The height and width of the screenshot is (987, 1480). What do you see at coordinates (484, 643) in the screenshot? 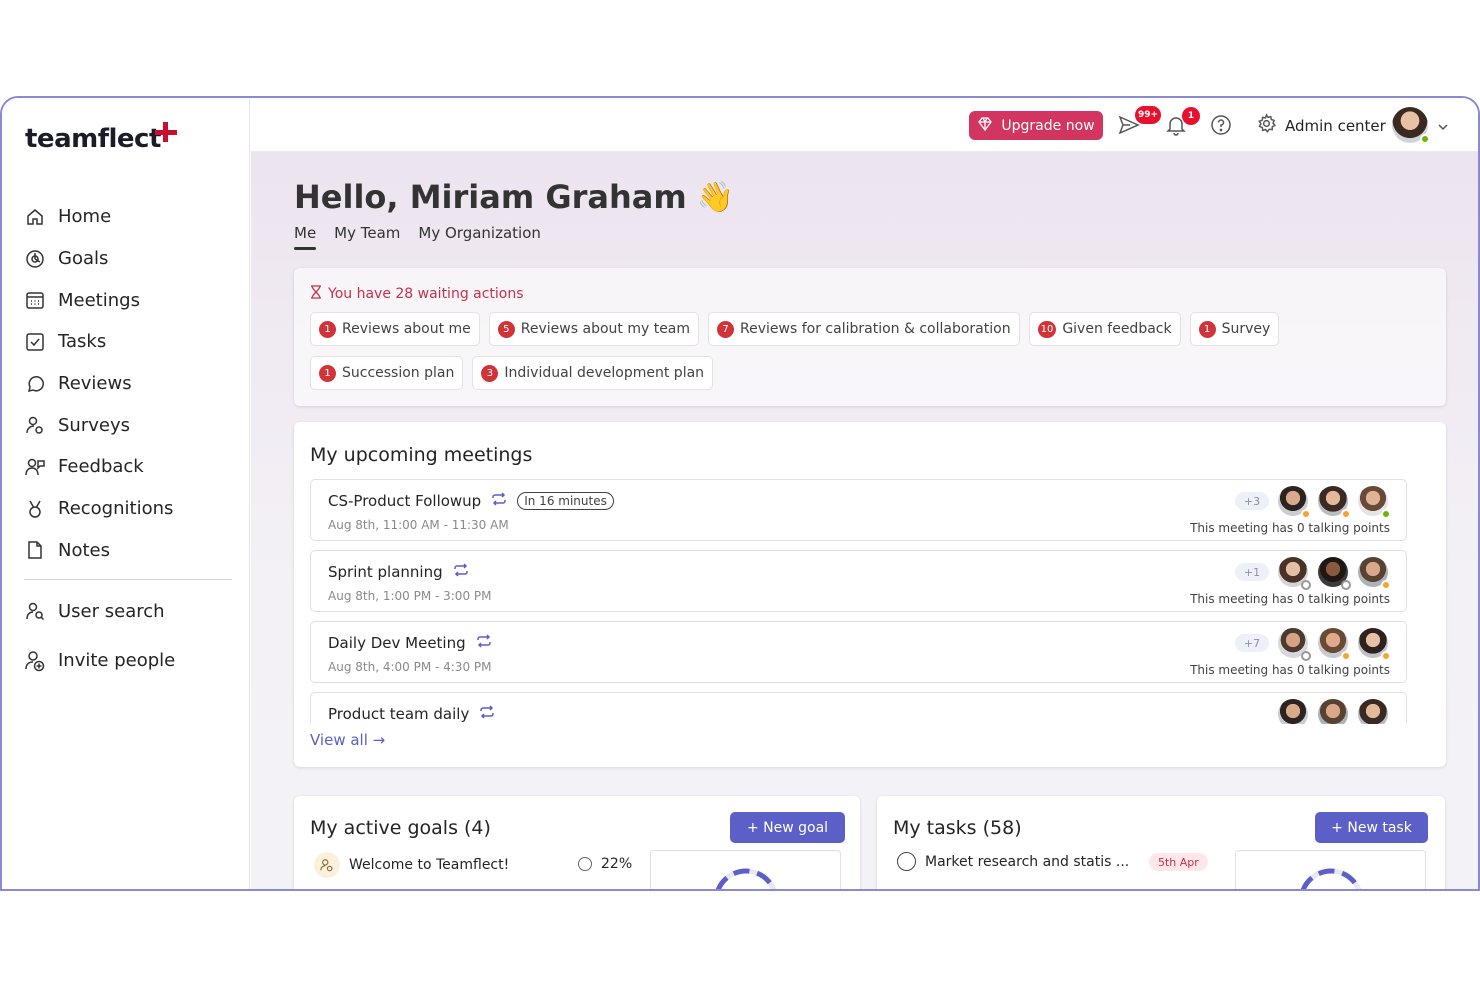
I see `recurring-icon` at bounding box center [484, 643].